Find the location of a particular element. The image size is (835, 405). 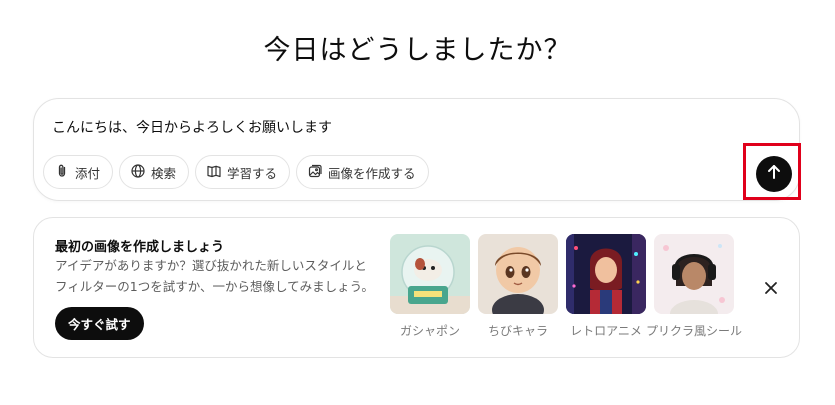

arrow-up-icon is located at coordinates (774, 174).